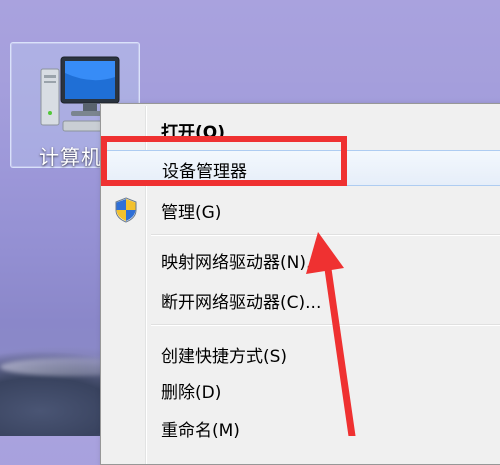 This screenshot has width=500, height=465. What do you see at coordinates (224, 161) in the screenshot?
I see `annotation-highlight-box` at bounding box center [224, 161].